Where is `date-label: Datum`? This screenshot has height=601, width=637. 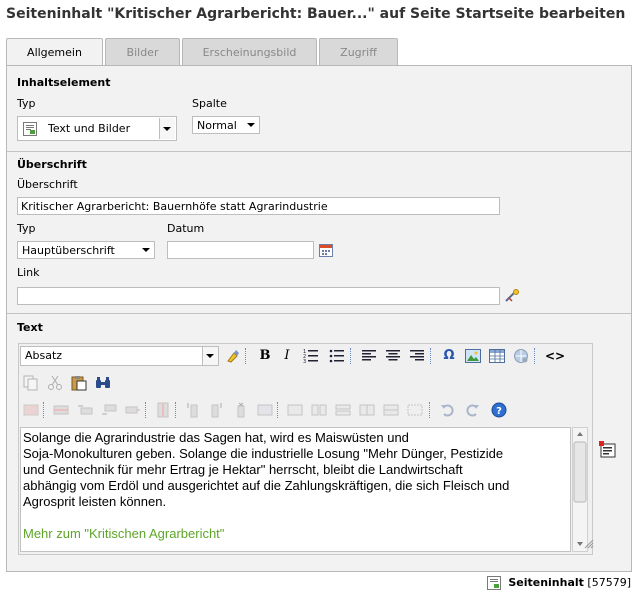 date-label: Datum is located at coordinates (186, 228).